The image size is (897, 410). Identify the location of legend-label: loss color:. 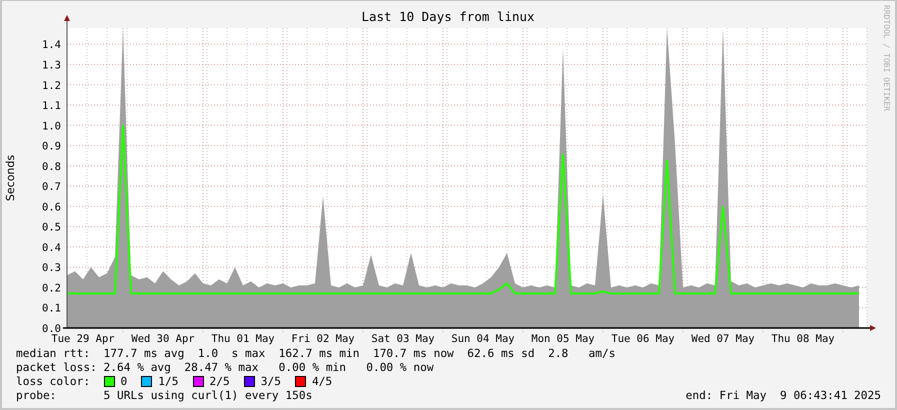
(54, 381).